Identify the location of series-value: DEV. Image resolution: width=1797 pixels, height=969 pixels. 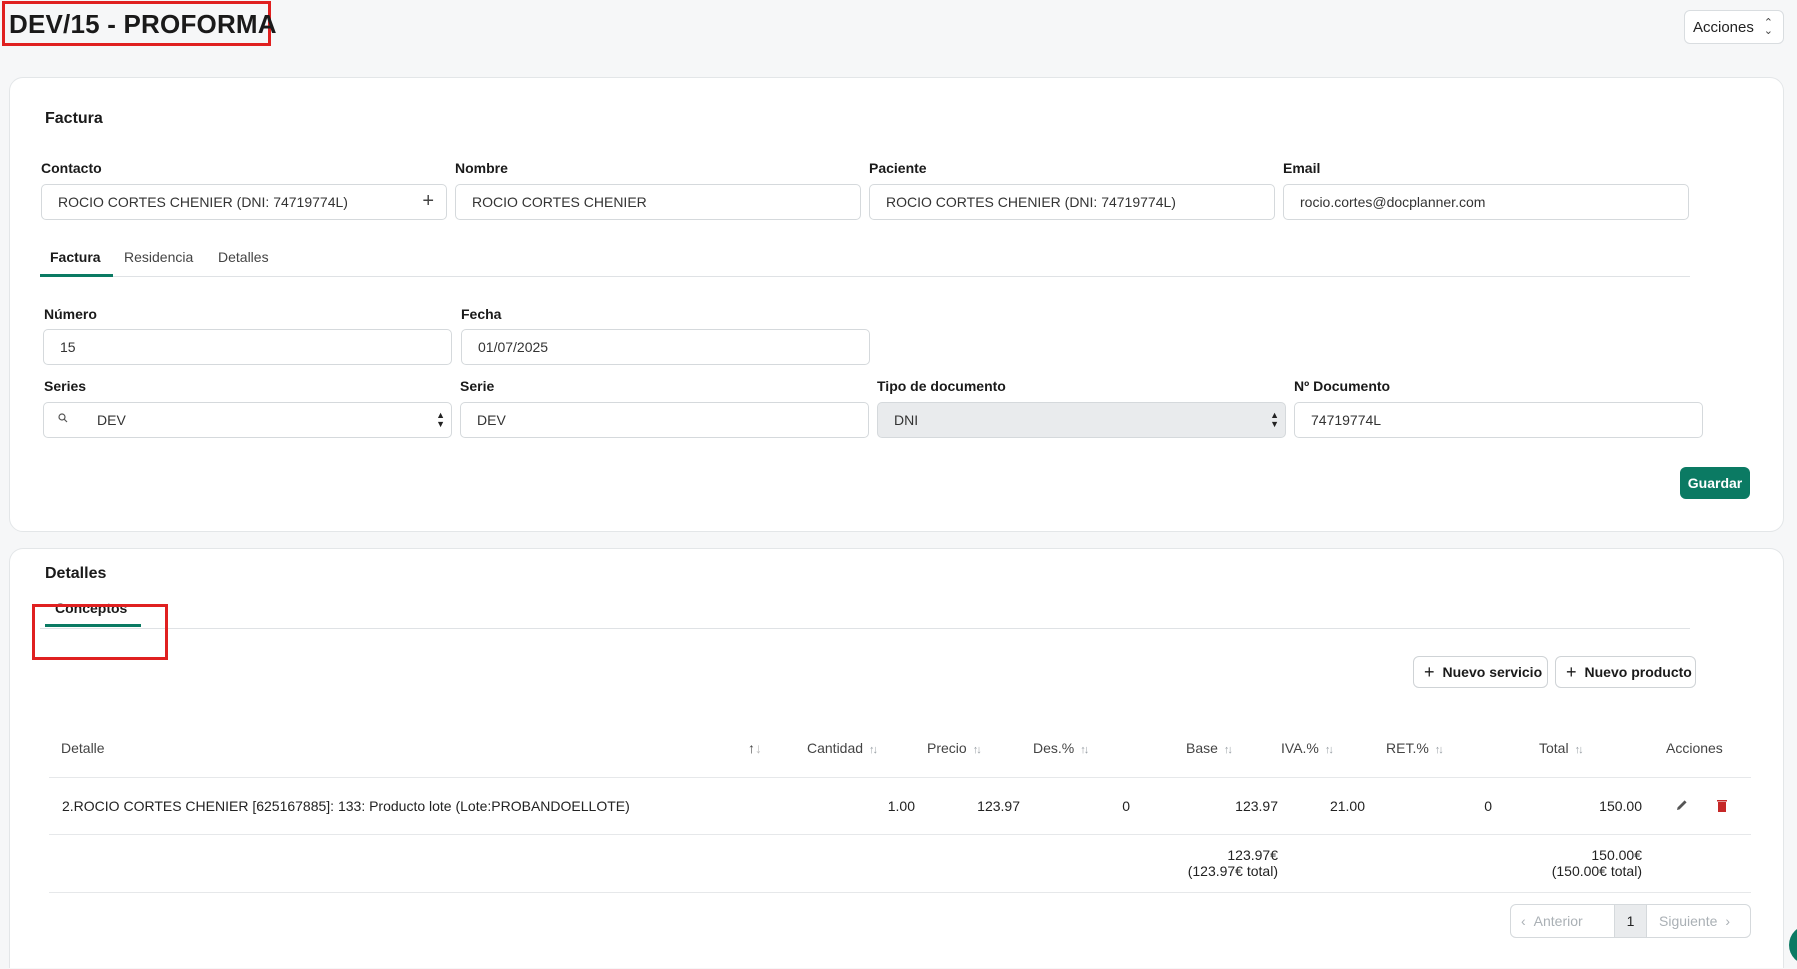
(111, 420).